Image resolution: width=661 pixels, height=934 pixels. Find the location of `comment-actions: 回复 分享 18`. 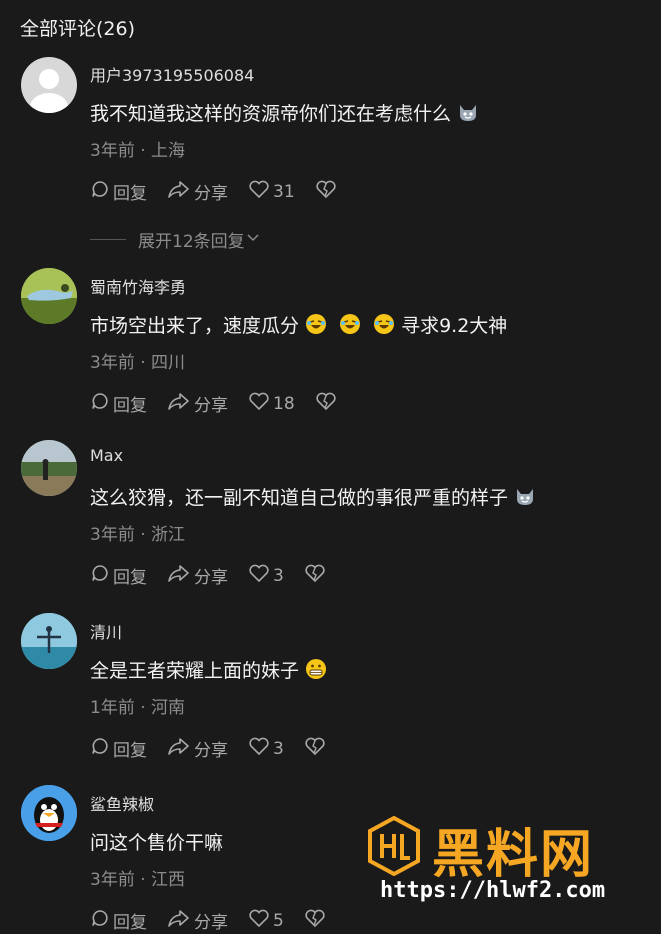

comment-actions: 回复 分享 18 is located at coordinates (225, 403).